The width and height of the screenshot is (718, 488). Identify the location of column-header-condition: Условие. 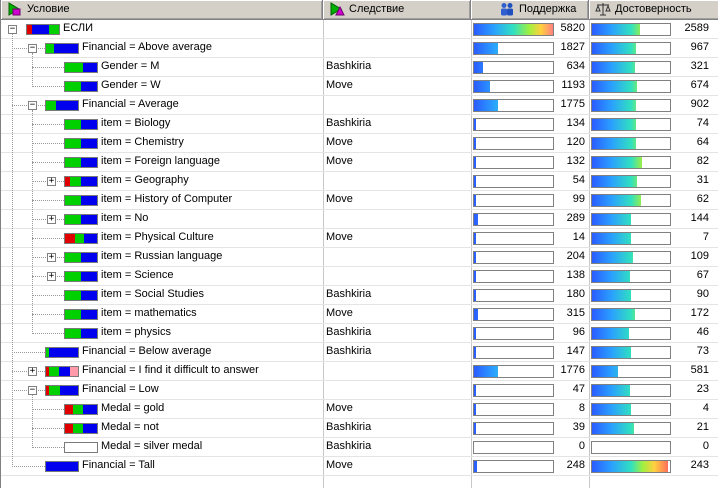
(162, 9).